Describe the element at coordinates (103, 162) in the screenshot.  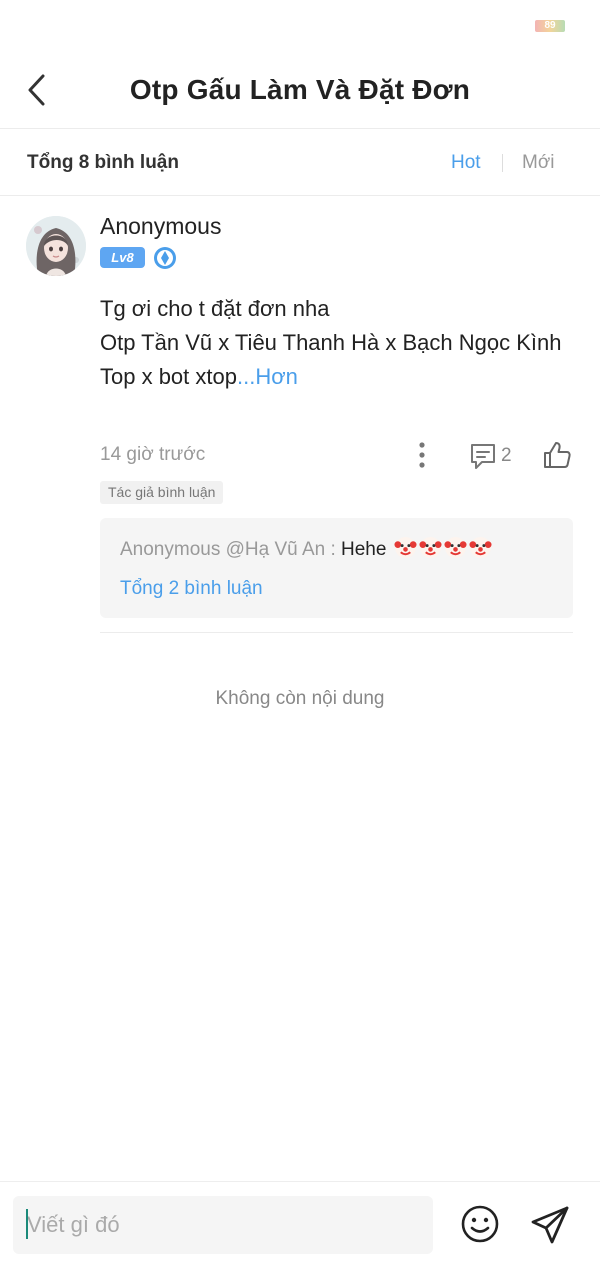
I see `comment-total: Tổng 8 bình luận` at that location.